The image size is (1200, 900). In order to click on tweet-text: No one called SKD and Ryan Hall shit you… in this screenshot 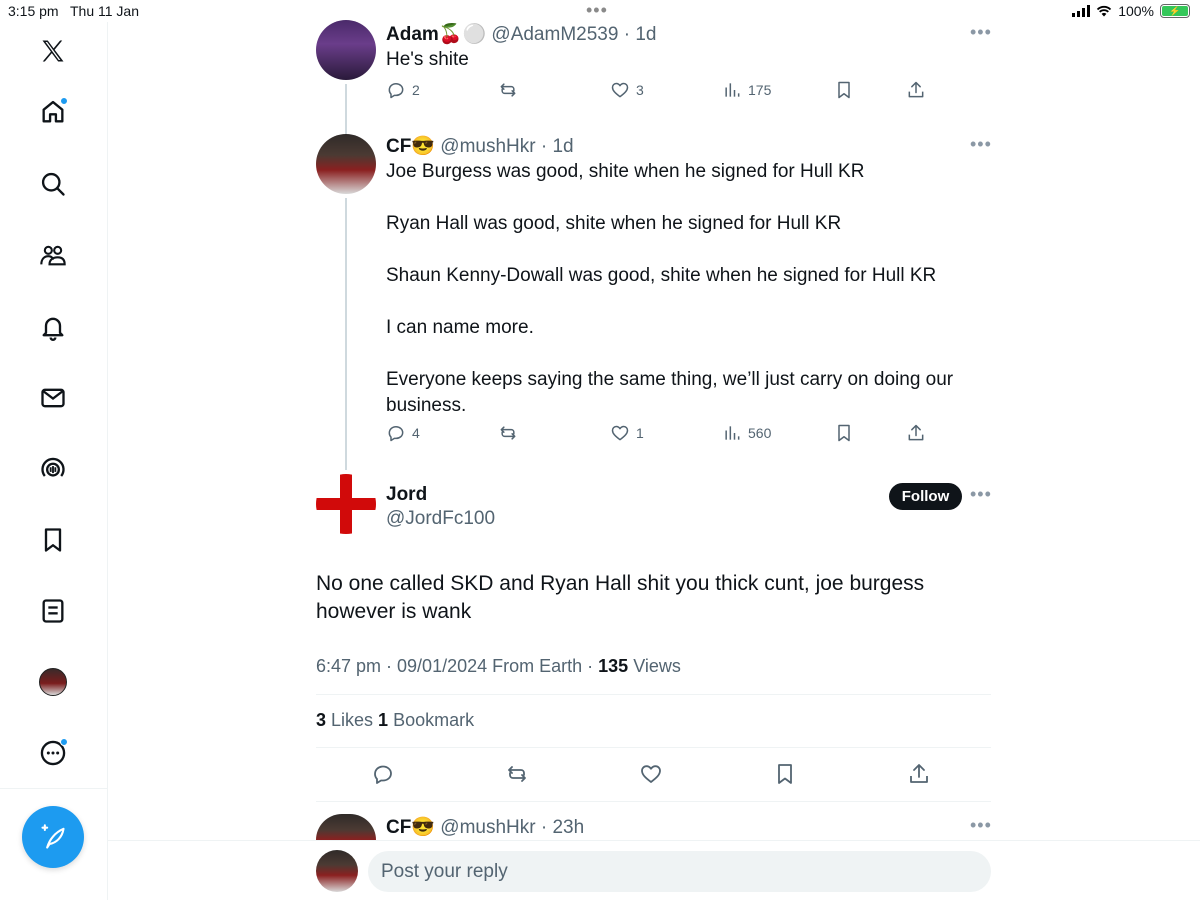, I will do `click(620, 597)`.